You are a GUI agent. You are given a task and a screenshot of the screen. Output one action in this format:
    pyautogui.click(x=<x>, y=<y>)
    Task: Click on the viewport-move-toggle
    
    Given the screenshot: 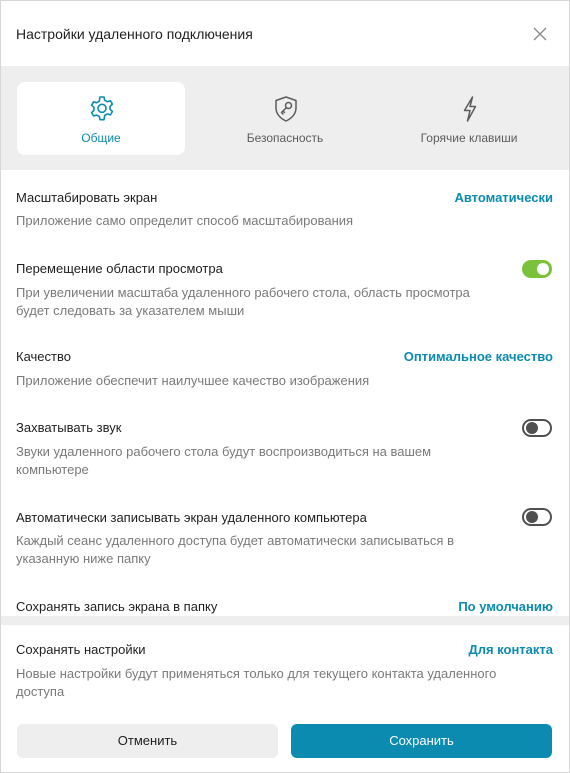 What is the action you would take?
    pyautogui.click(x=537, y=269)
    